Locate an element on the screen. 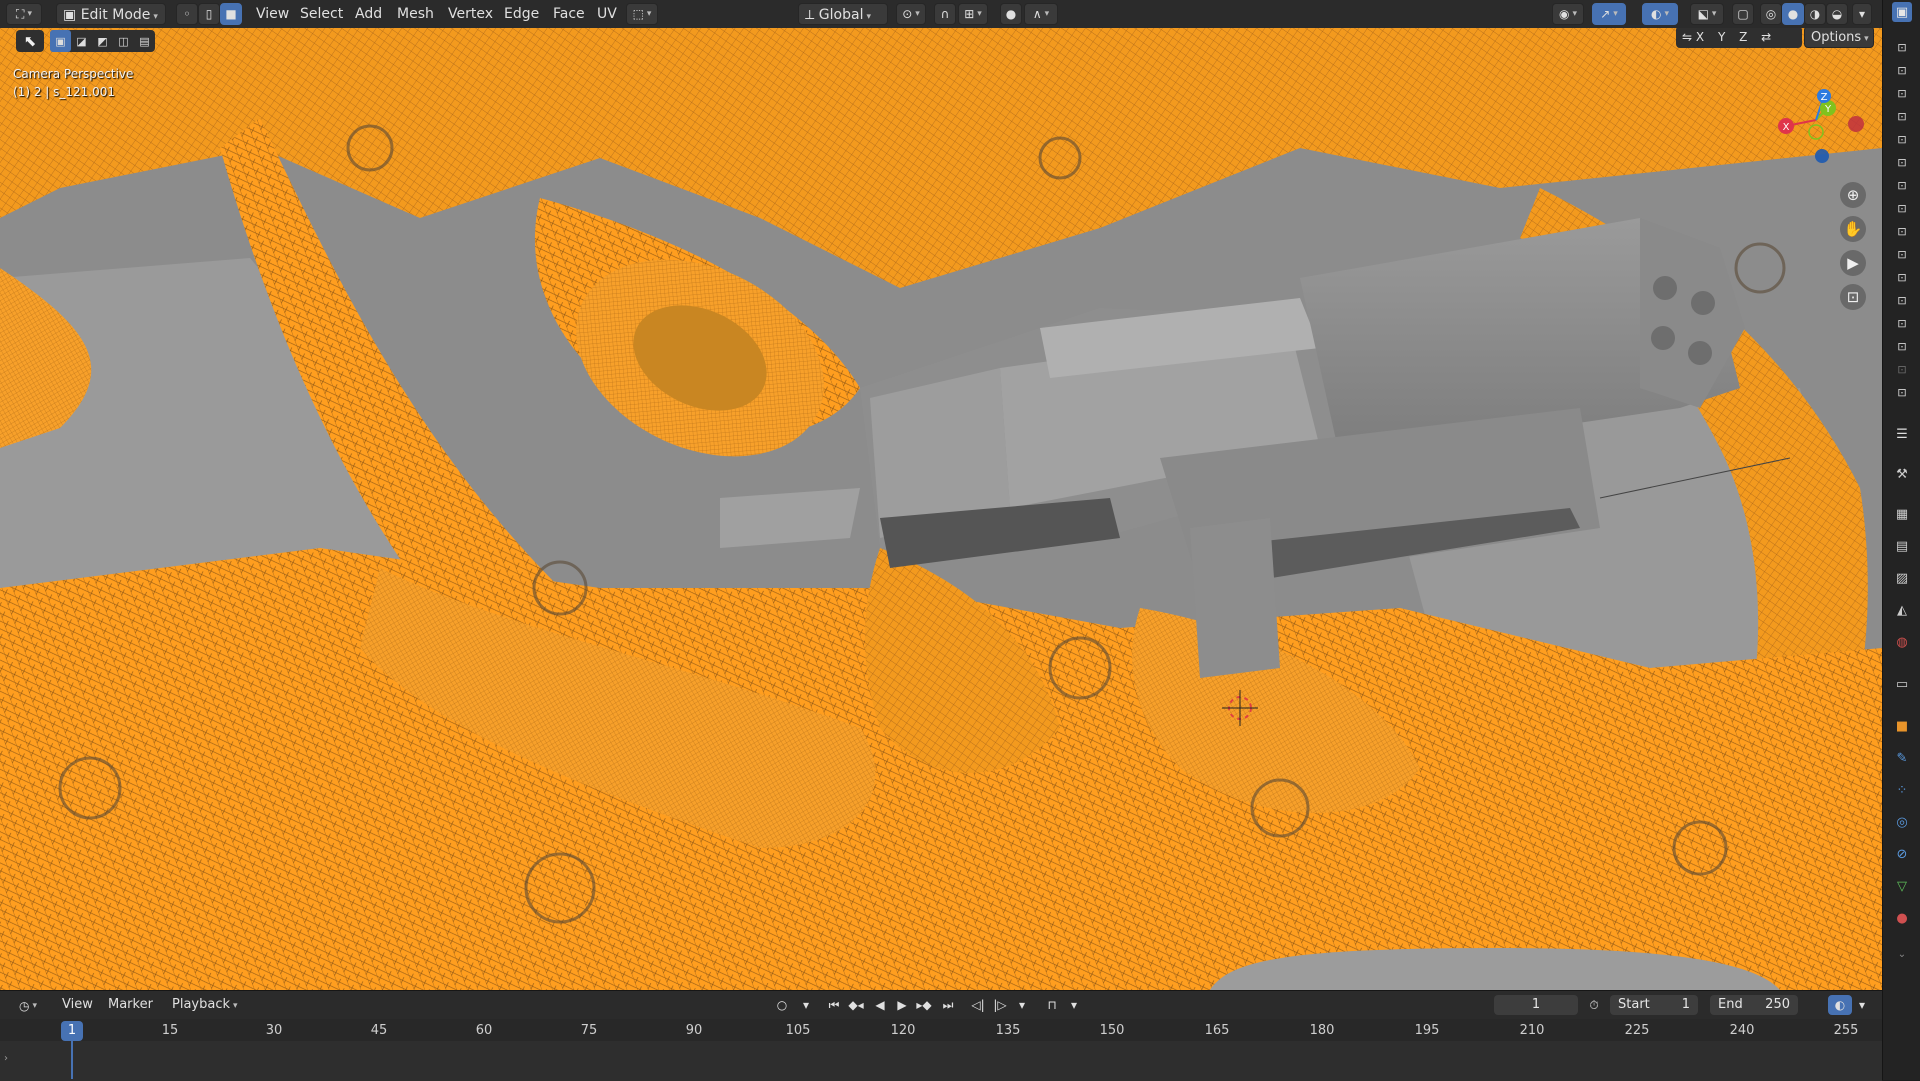 This screenshot has width=1920, height=1081. next-keyframe-button: ▸◆ is located at coordinates (924, 1005).